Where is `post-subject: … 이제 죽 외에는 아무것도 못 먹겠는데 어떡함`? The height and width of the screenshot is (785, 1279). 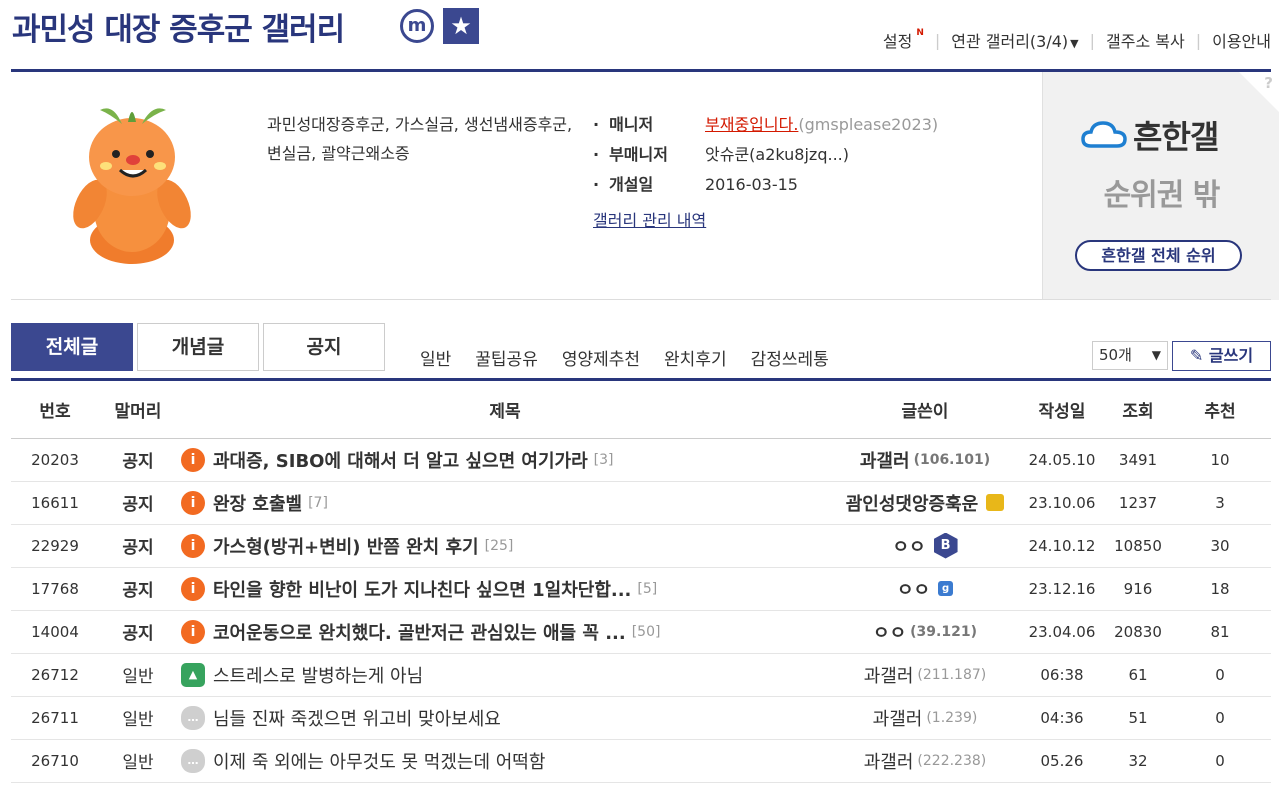
post-subject: … 이제 죽 외에는 아무것도 못 먹겠는데 어떡함 is located at coordinates (505, 761).